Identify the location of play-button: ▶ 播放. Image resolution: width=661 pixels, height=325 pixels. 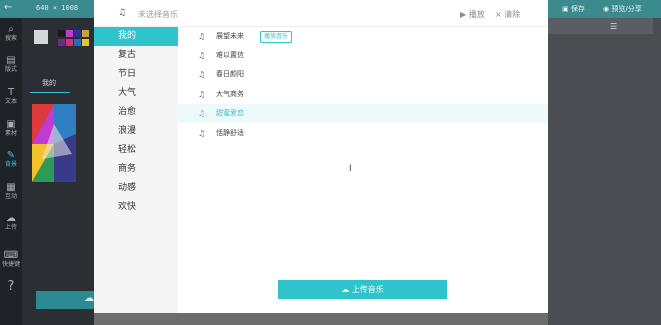
(472, 14).